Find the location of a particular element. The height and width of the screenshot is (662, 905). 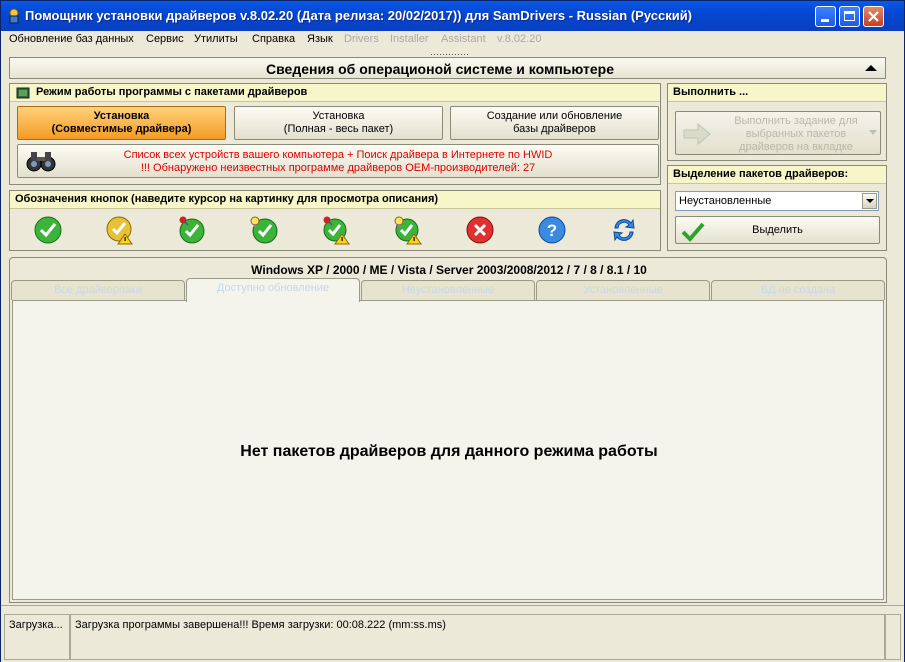

menu-assistant: Assistant is located at coordinates (463, 39).